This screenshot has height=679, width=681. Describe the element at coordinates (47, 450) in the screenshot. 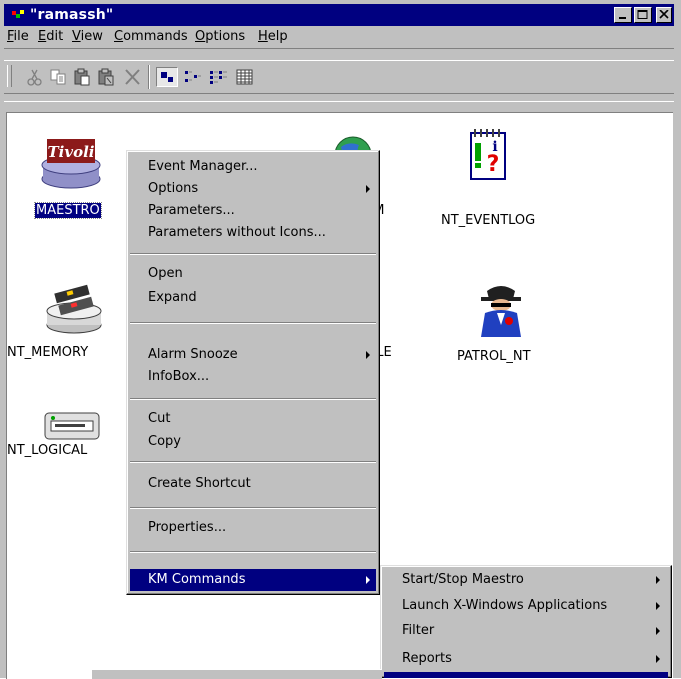

I see `icon-label: NT_LOGICAL` at that location.